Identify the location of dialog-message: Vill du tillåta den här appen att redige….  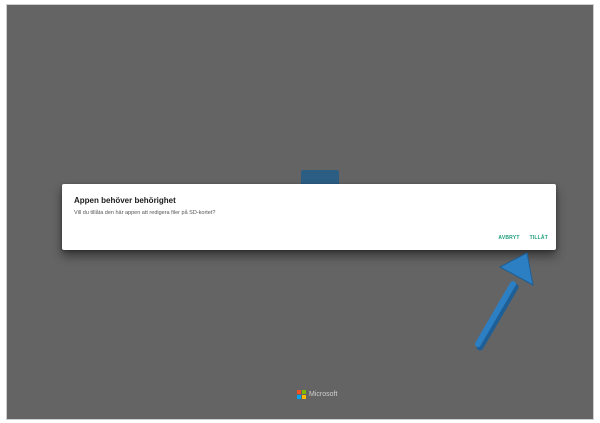
(145, 213).